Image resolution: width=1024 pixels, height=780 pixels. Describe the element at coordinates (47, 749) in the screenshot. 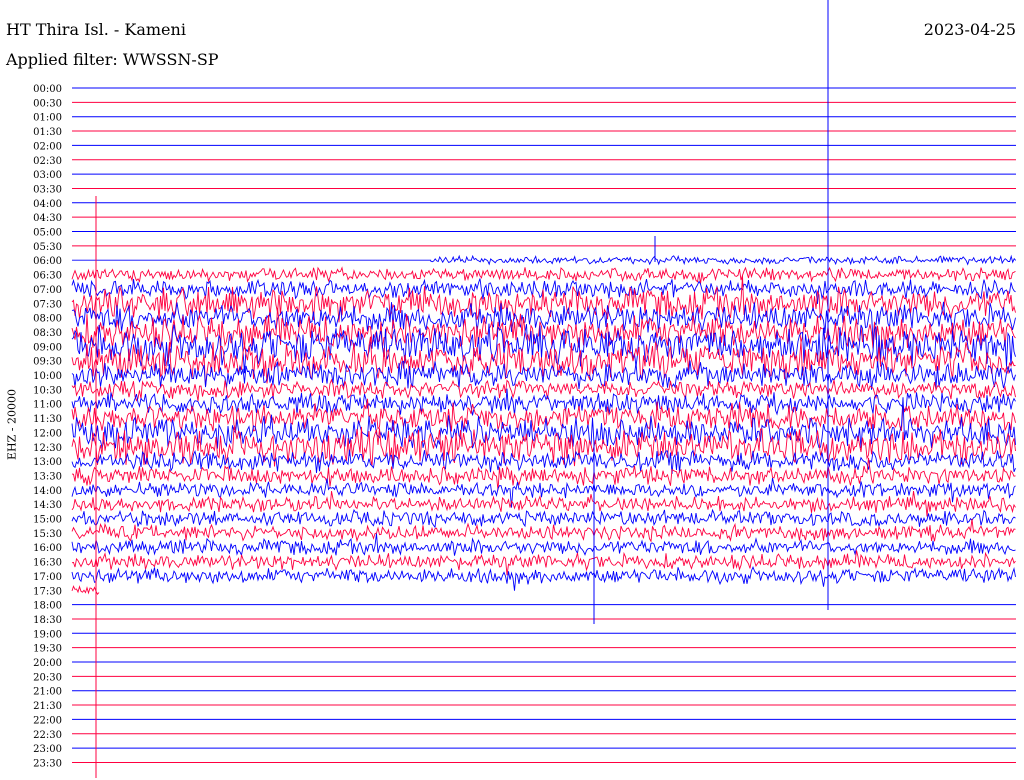

I see `row-label: 23:00` at that location.